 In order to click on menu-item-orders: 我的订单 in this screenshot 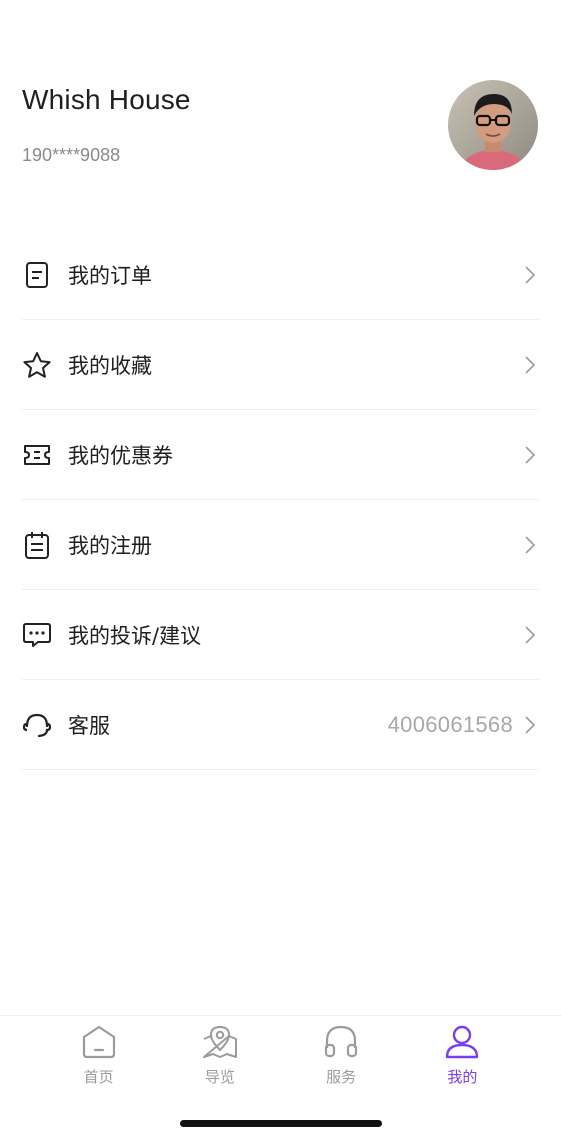, I will do `click(280, 275)`.